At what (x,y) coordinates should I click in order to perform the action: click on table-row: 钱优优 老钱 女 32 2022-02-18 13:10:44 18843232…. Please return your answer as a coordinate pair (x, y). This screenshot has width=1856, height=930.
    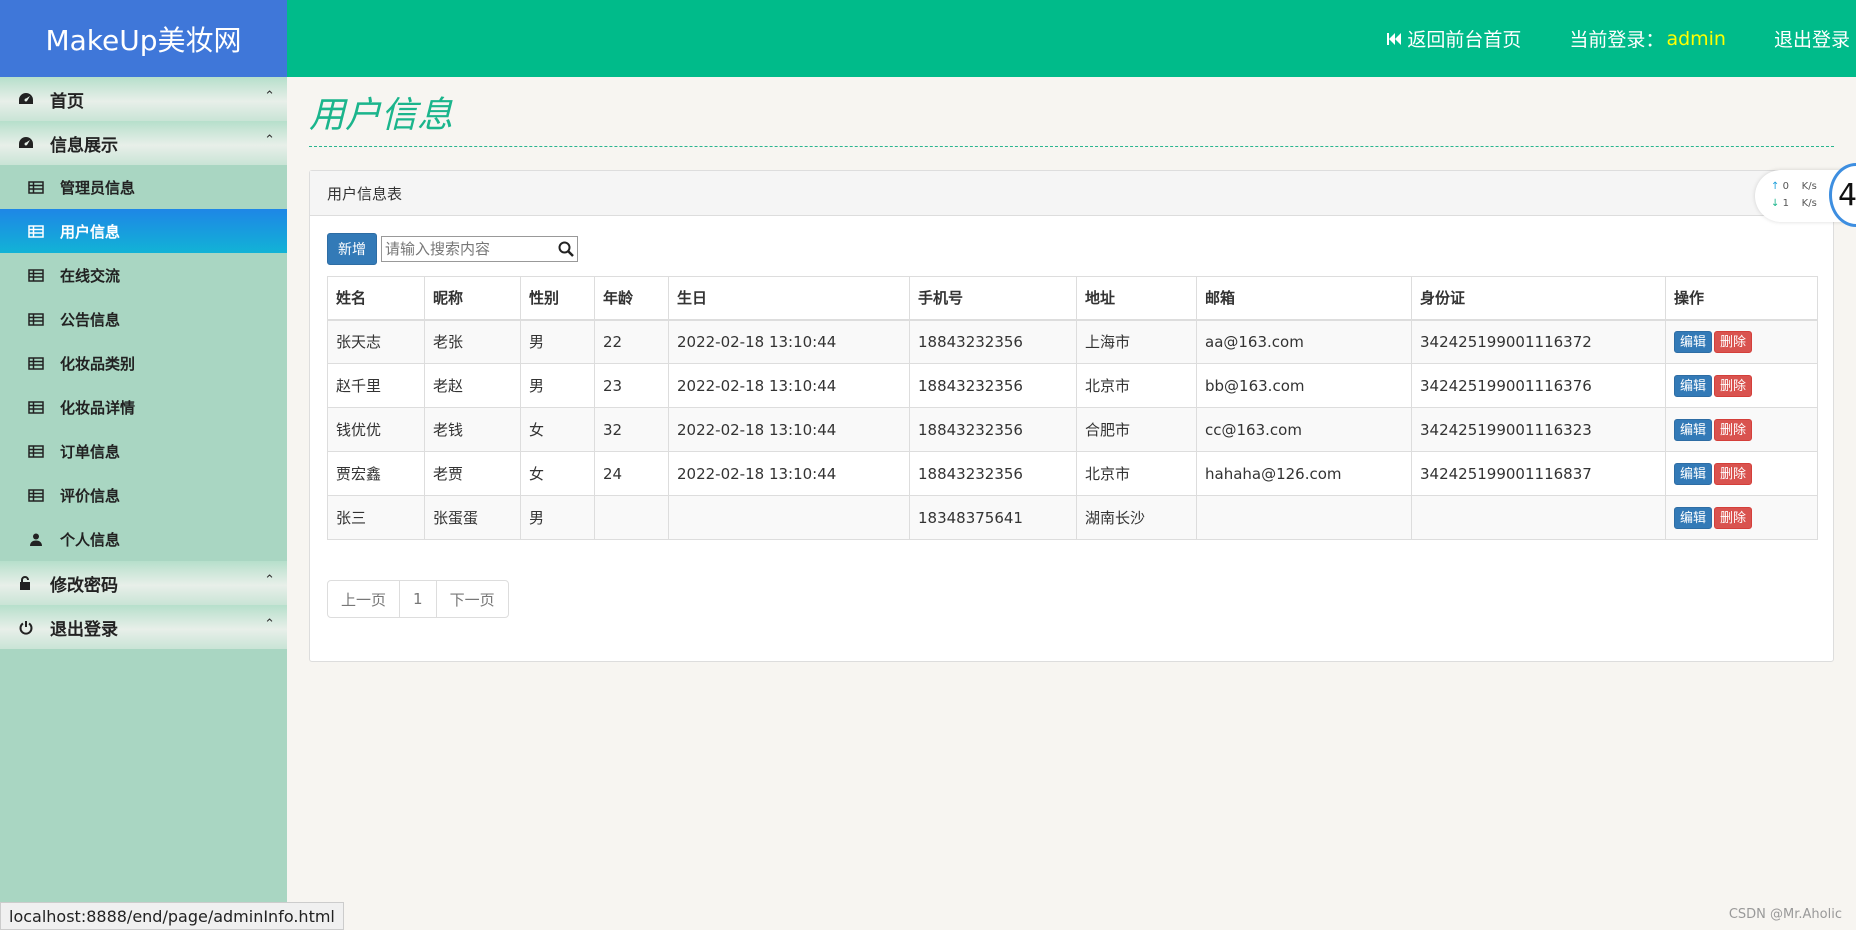
    Looking at the image, I should click on (1072, 429).